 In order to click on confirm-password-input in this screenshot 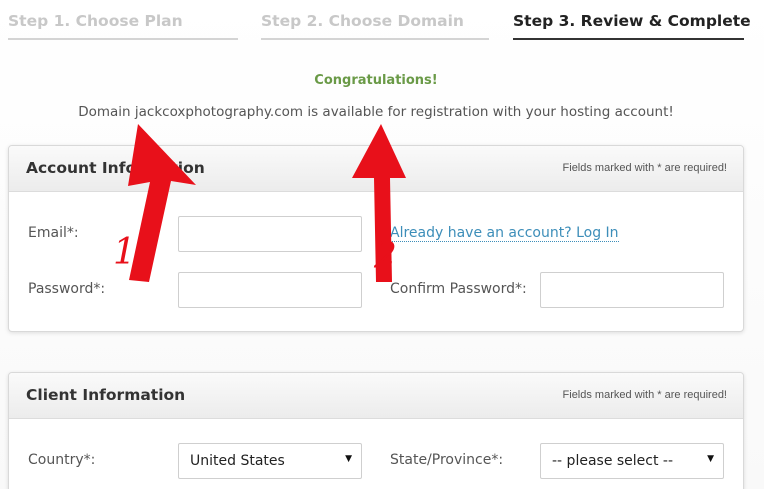, I will do `click(632, 290)`.